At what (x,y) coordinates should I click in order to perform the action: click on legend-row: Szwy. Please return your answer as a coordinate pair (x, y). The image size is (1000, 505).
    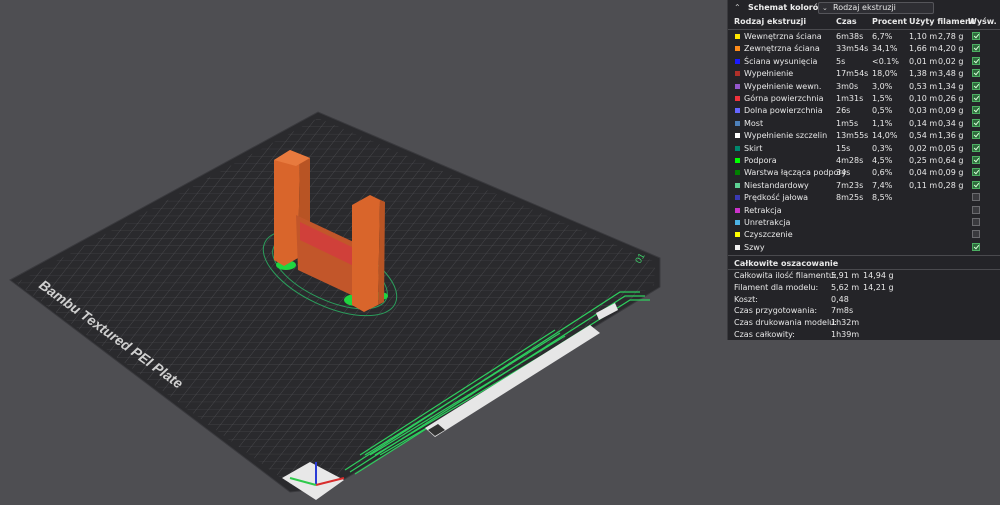
    Looking at the image, I should click on (864, 248).